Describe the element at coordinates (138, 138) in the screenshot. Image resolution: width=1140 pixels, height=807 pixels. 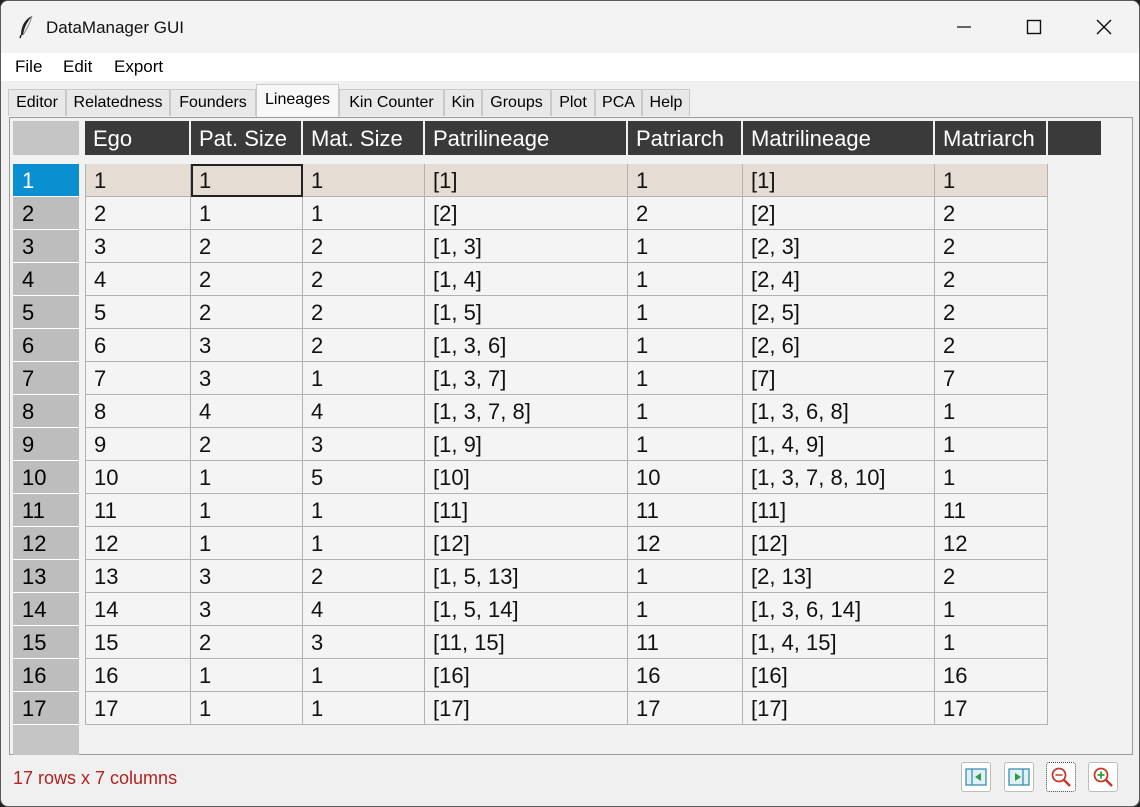
I see `column-header-ego: Ego` at that location.